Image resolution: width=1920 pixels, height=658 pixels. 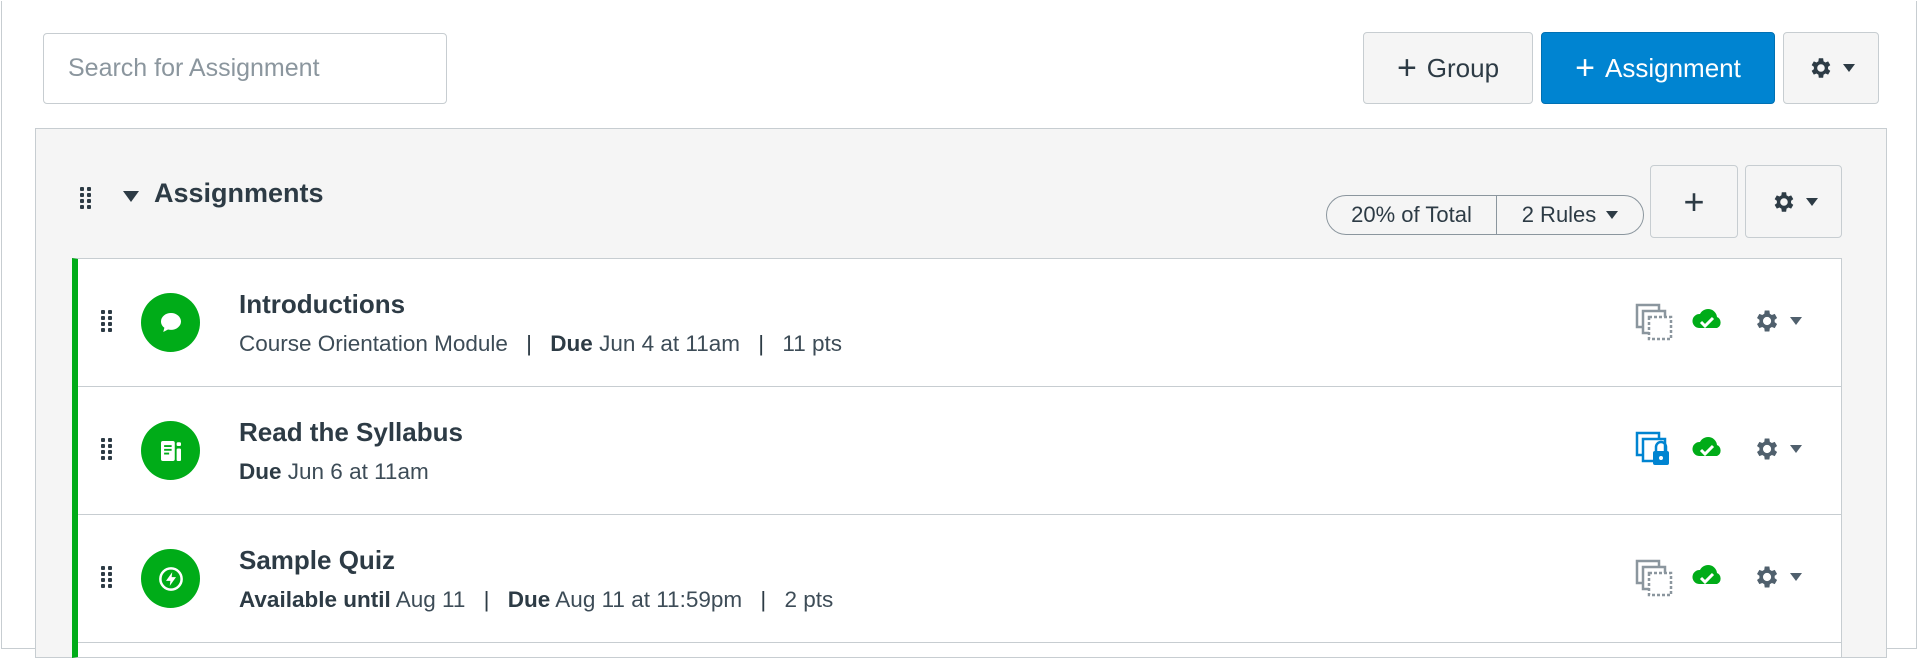 I want to click on search-input, so click(x=245, y=68).